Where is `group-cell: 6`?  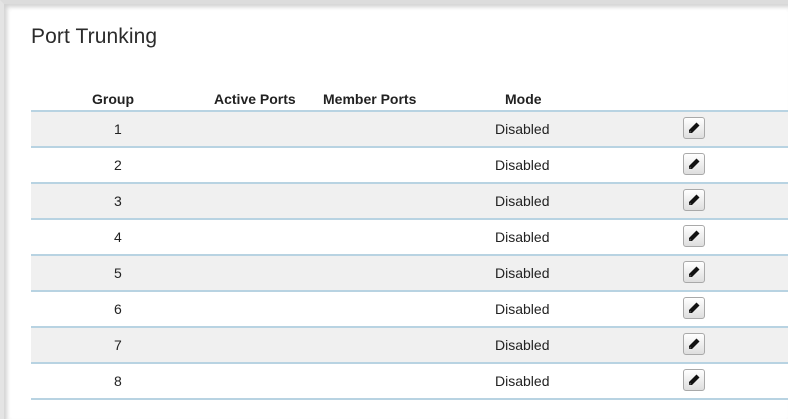 group-cell: 6 is located at coordinates (118, 309).